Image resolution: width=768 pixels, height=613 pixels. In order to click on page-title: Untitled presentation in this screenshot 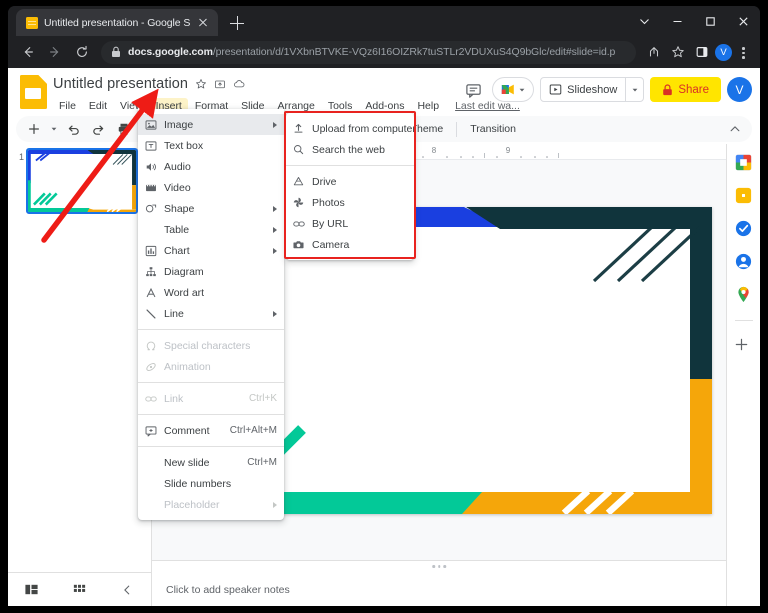, I will do `click(120, 84)`.